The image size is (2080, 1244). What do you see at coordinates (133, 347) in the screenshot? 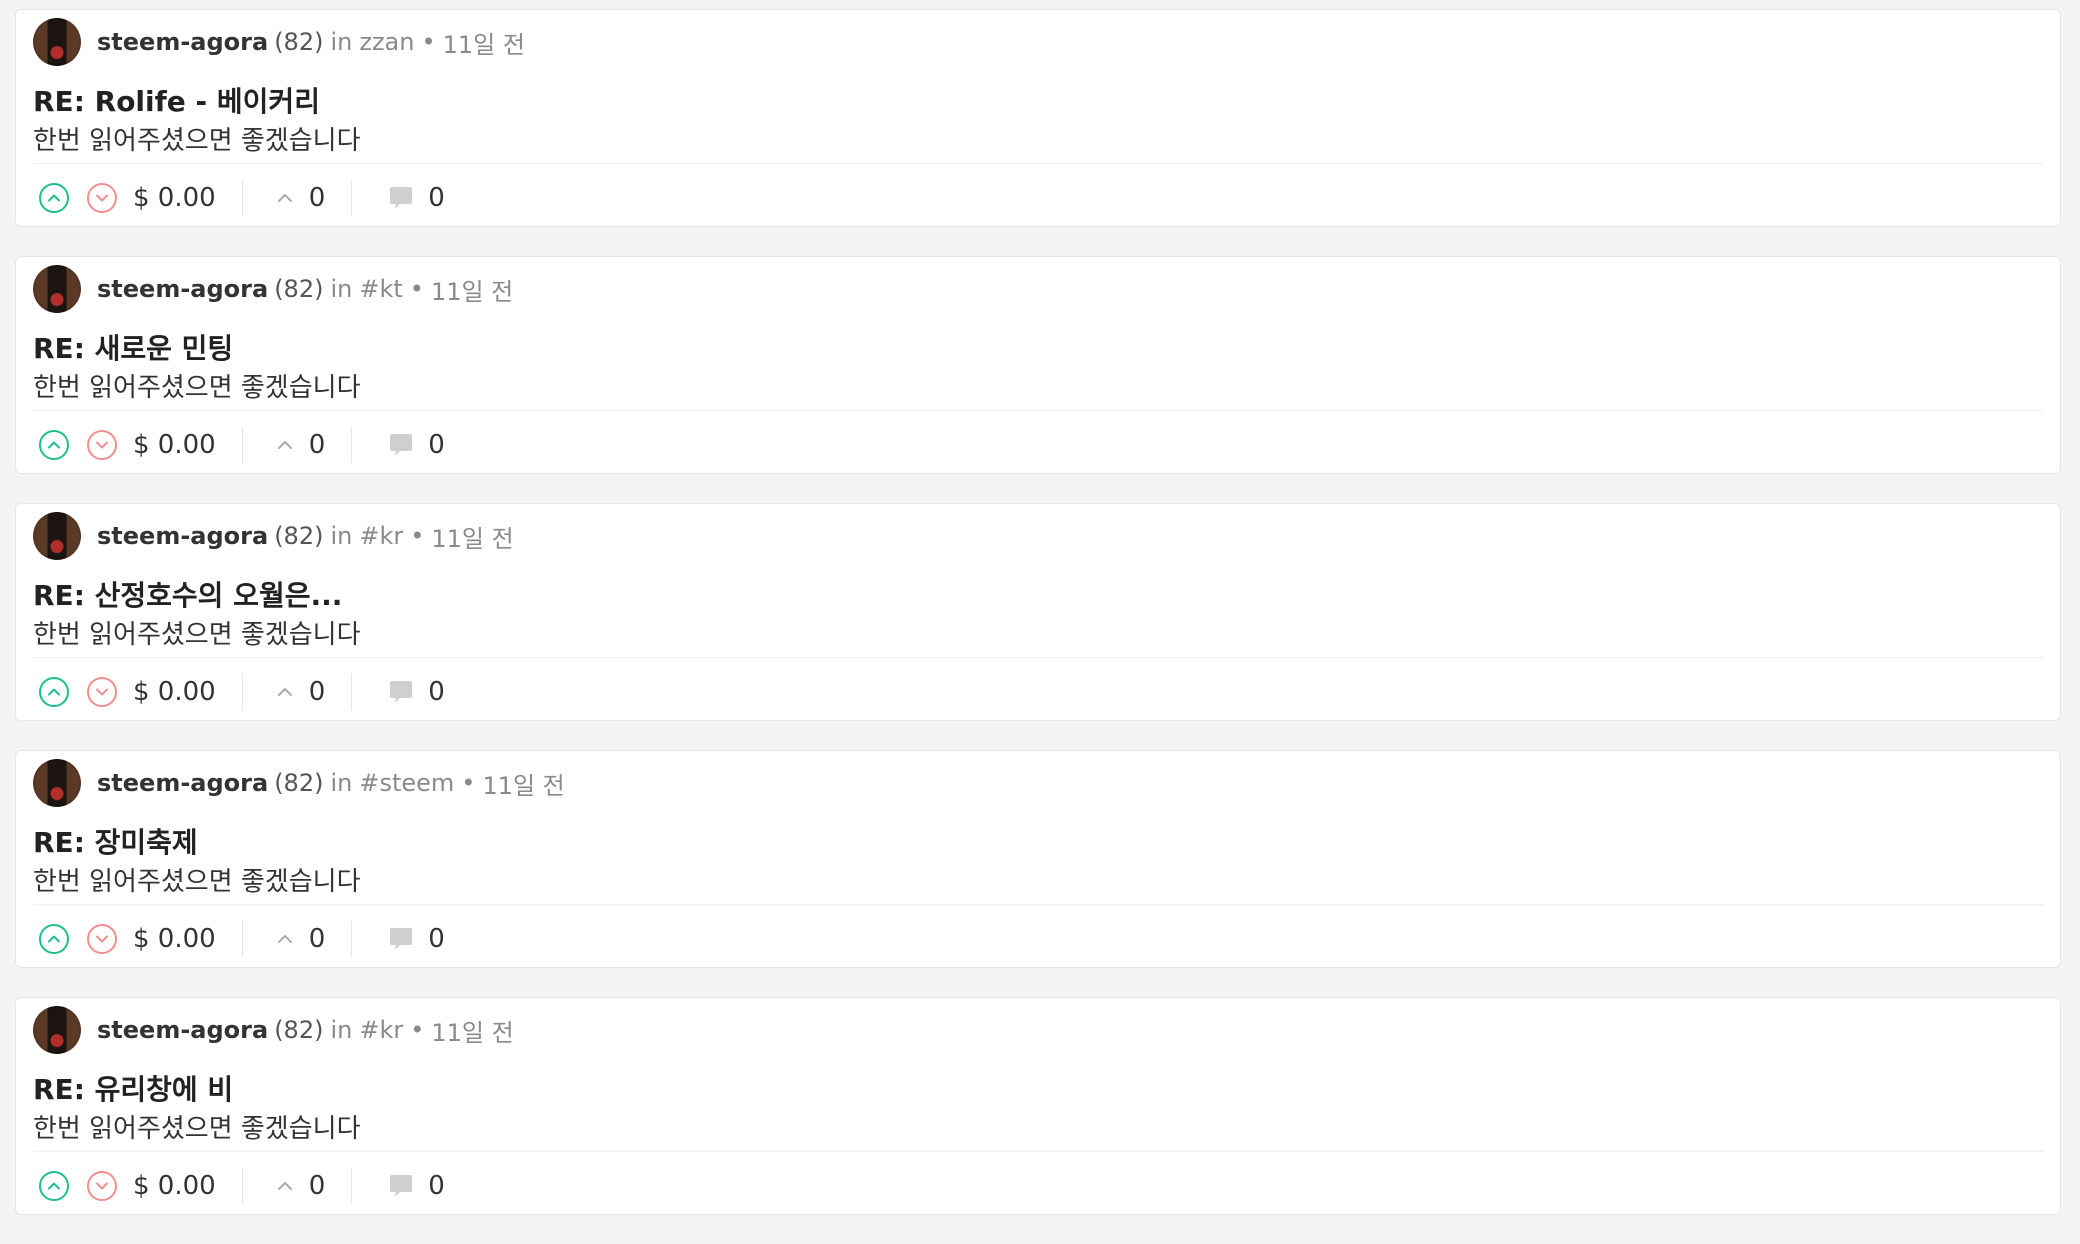
I see `post-title: RE: 새로운 민팅` at bounding box center [133, 347].